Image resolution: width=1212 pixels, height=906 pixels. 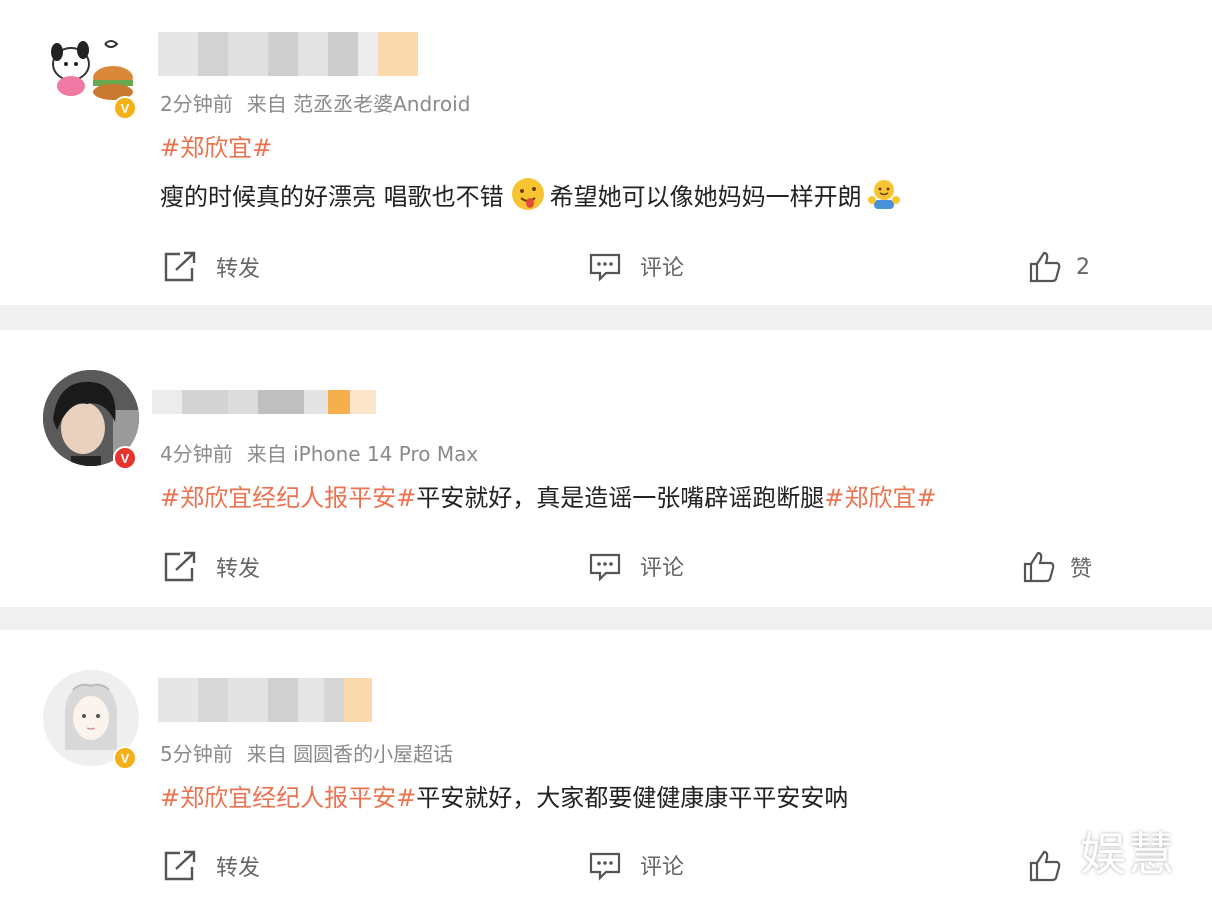 I want to click on post-time: 4分钟前, so click(x=196, y=454).